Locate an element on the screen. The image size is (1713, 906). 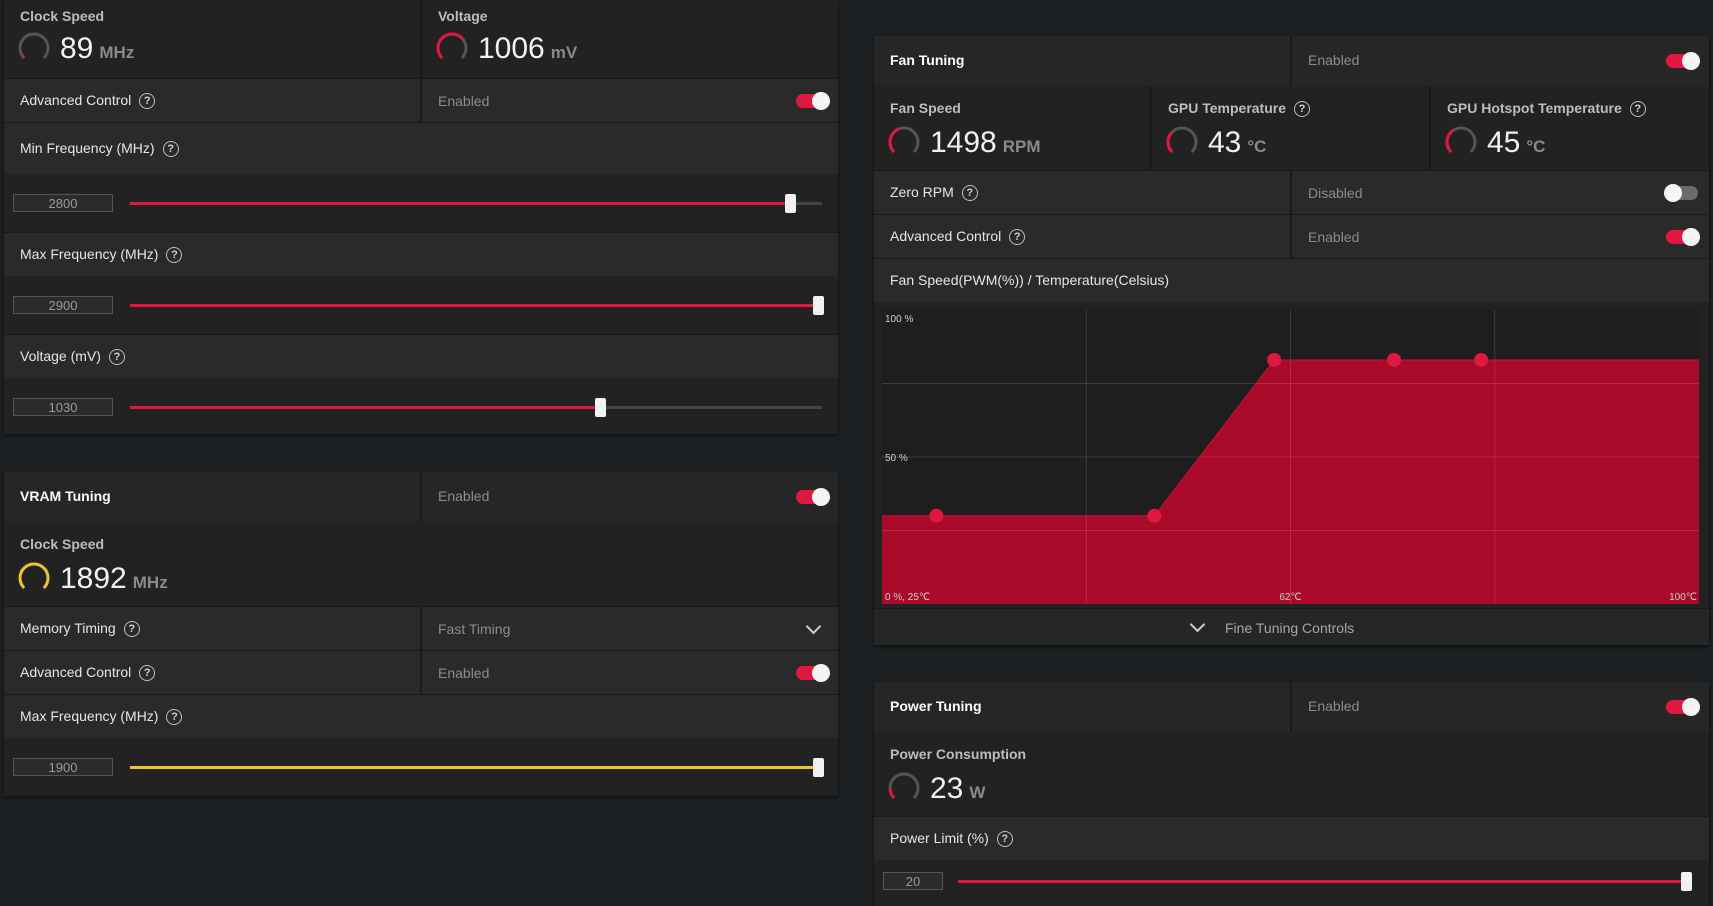
vram-clock-gauge-icon is located at coordinates (34, 578).